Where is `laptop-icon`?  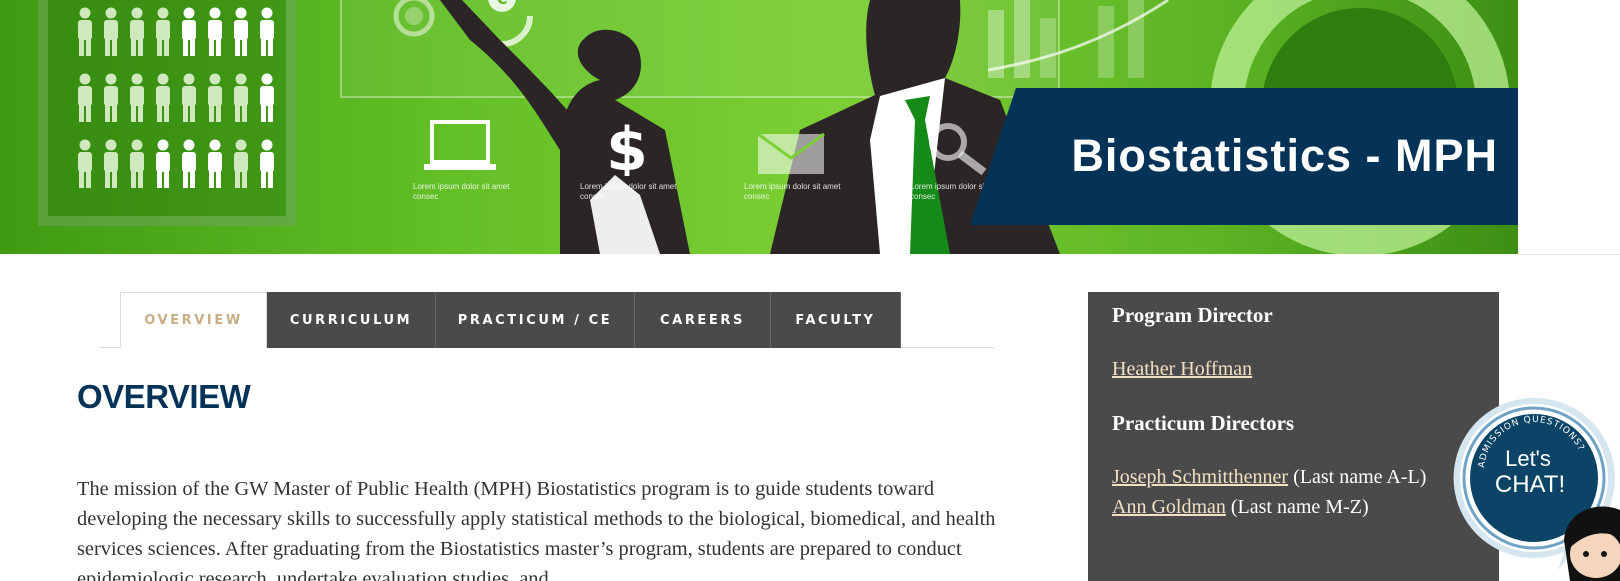 laptop-icon is located at coordinates (460, 145).